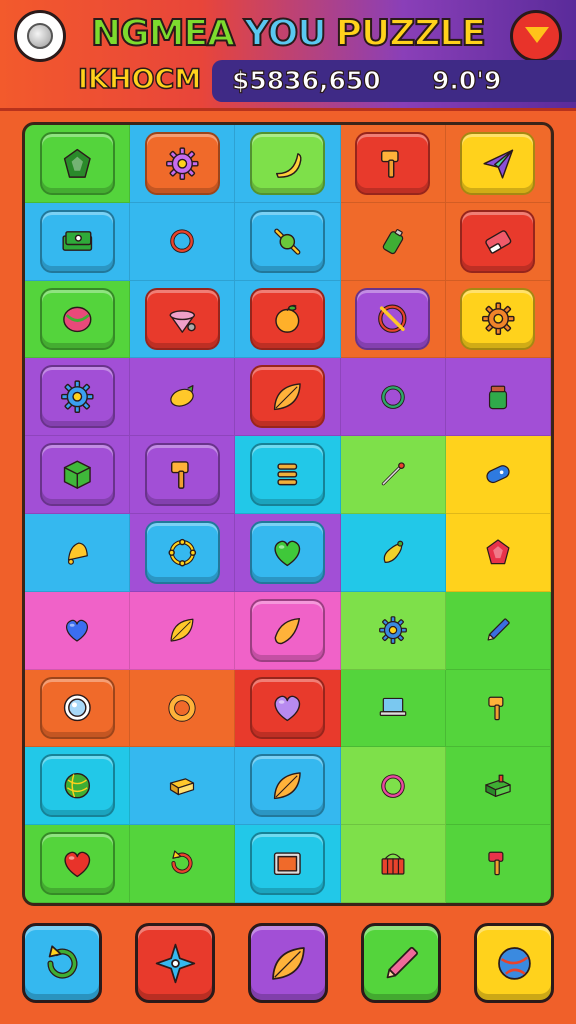 The width and height of the screenshot is (576, 1024). I want to click on powerup-shuffle-button, so click(62, 963).